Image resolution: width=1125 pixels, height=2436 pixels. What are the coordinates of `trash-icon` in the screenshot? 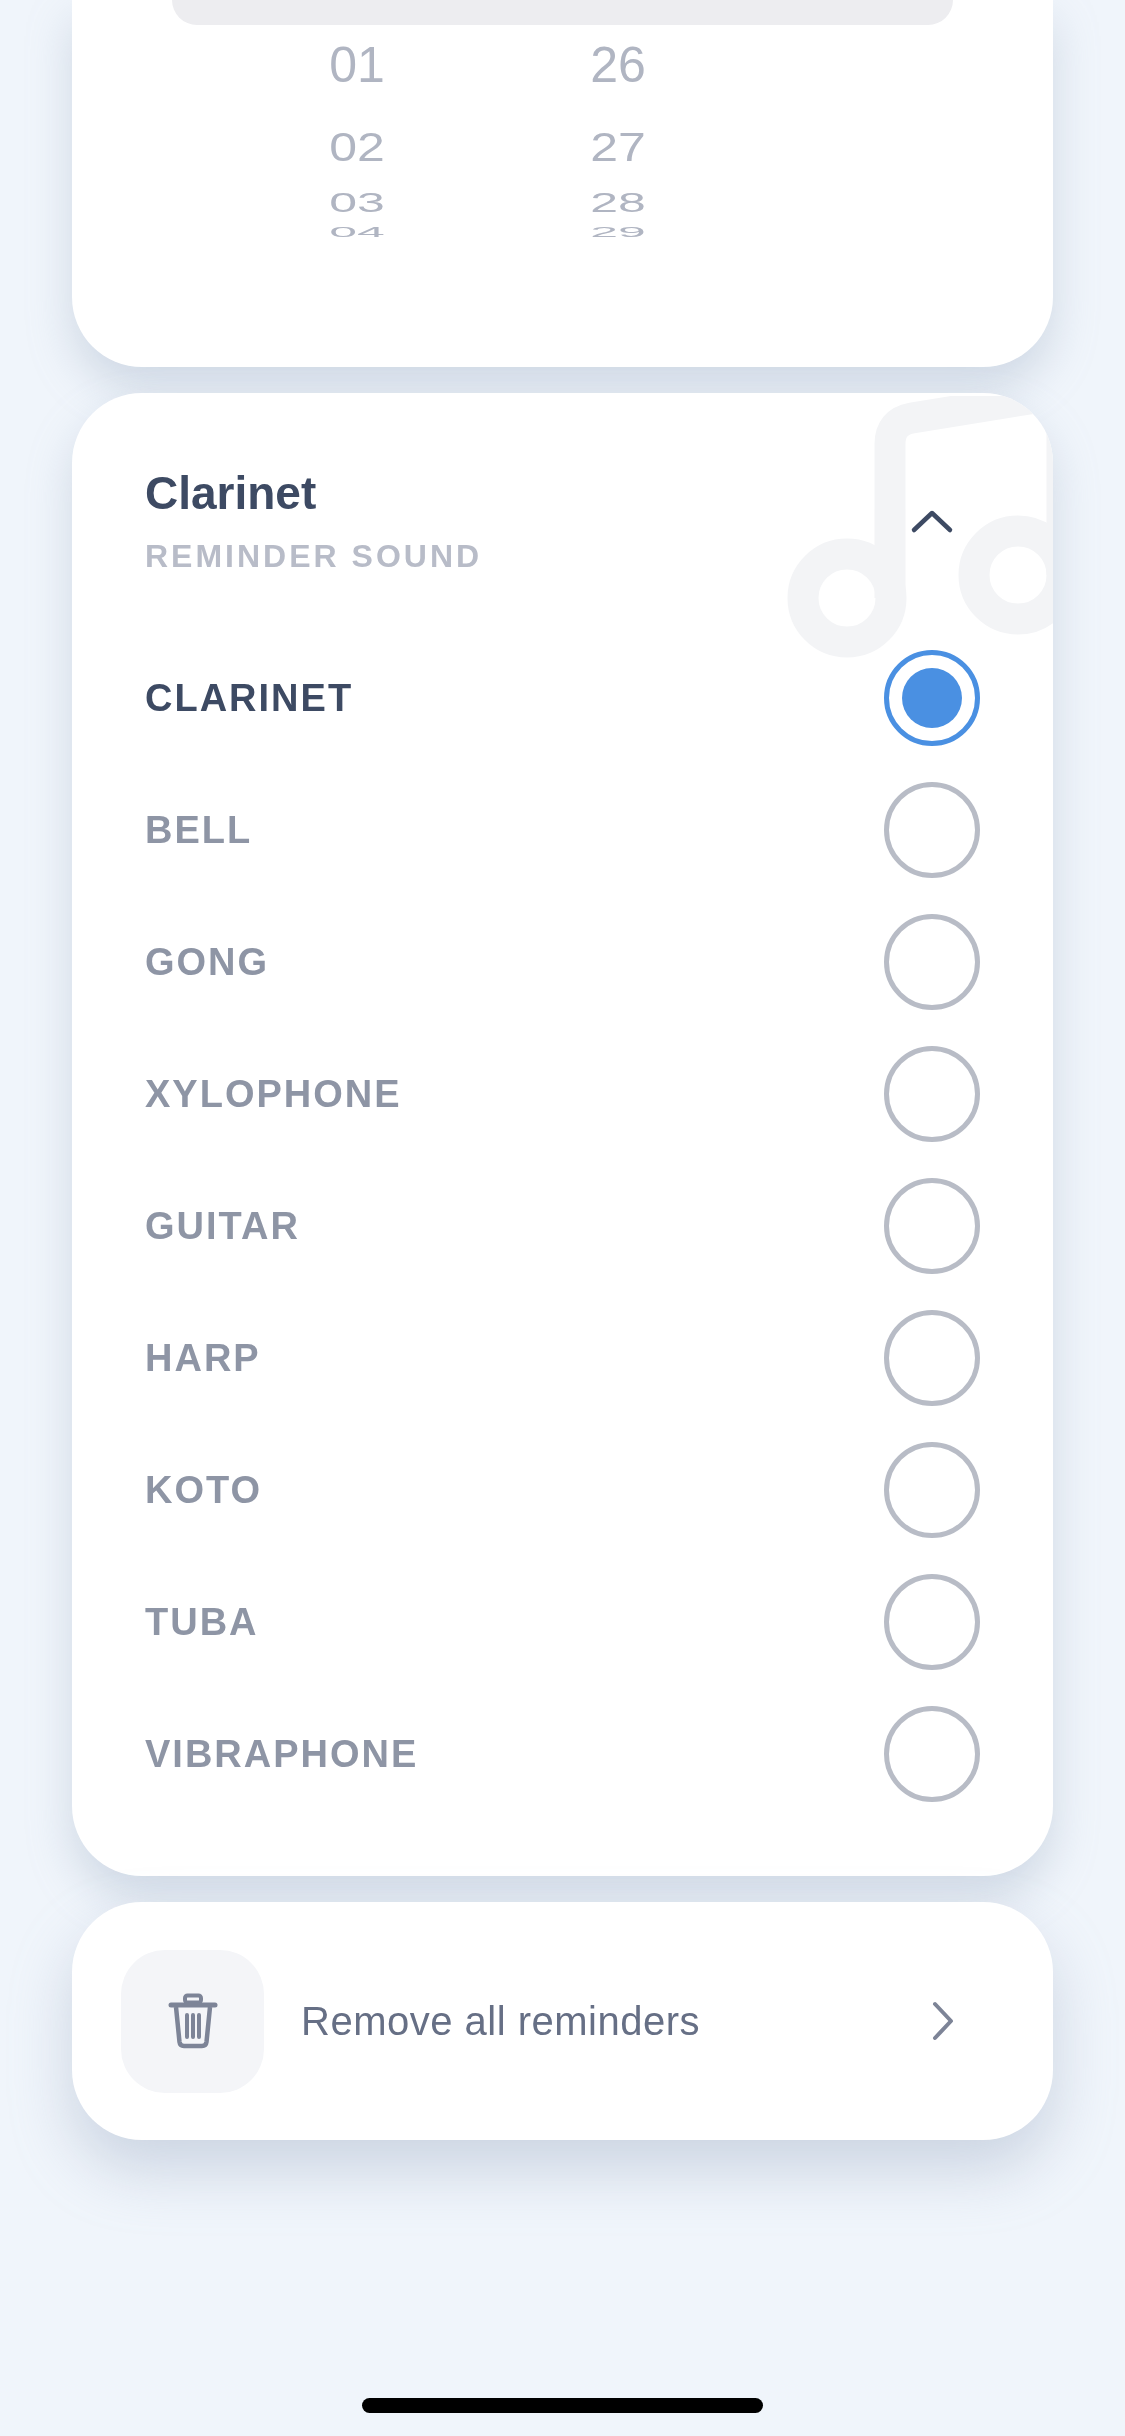 It's located at (192, 2021).